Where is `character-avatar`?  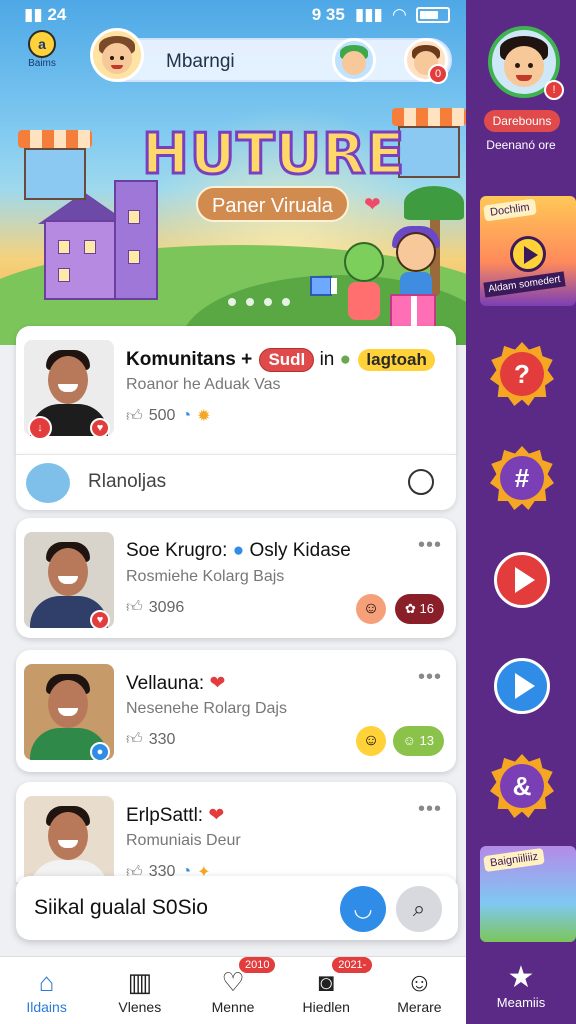
character-avatar is located at coordinates (354, 60).